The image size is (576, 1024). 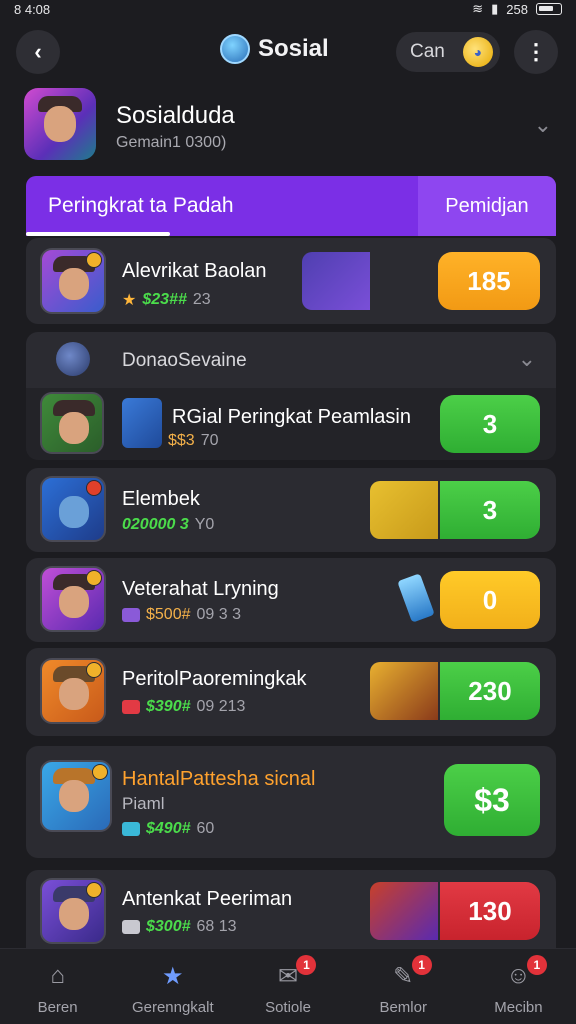 What do you see at coordinates (478, 8) in the screenshot?
I see `wifi-icon: ≋` at bounding box center [478, 8].